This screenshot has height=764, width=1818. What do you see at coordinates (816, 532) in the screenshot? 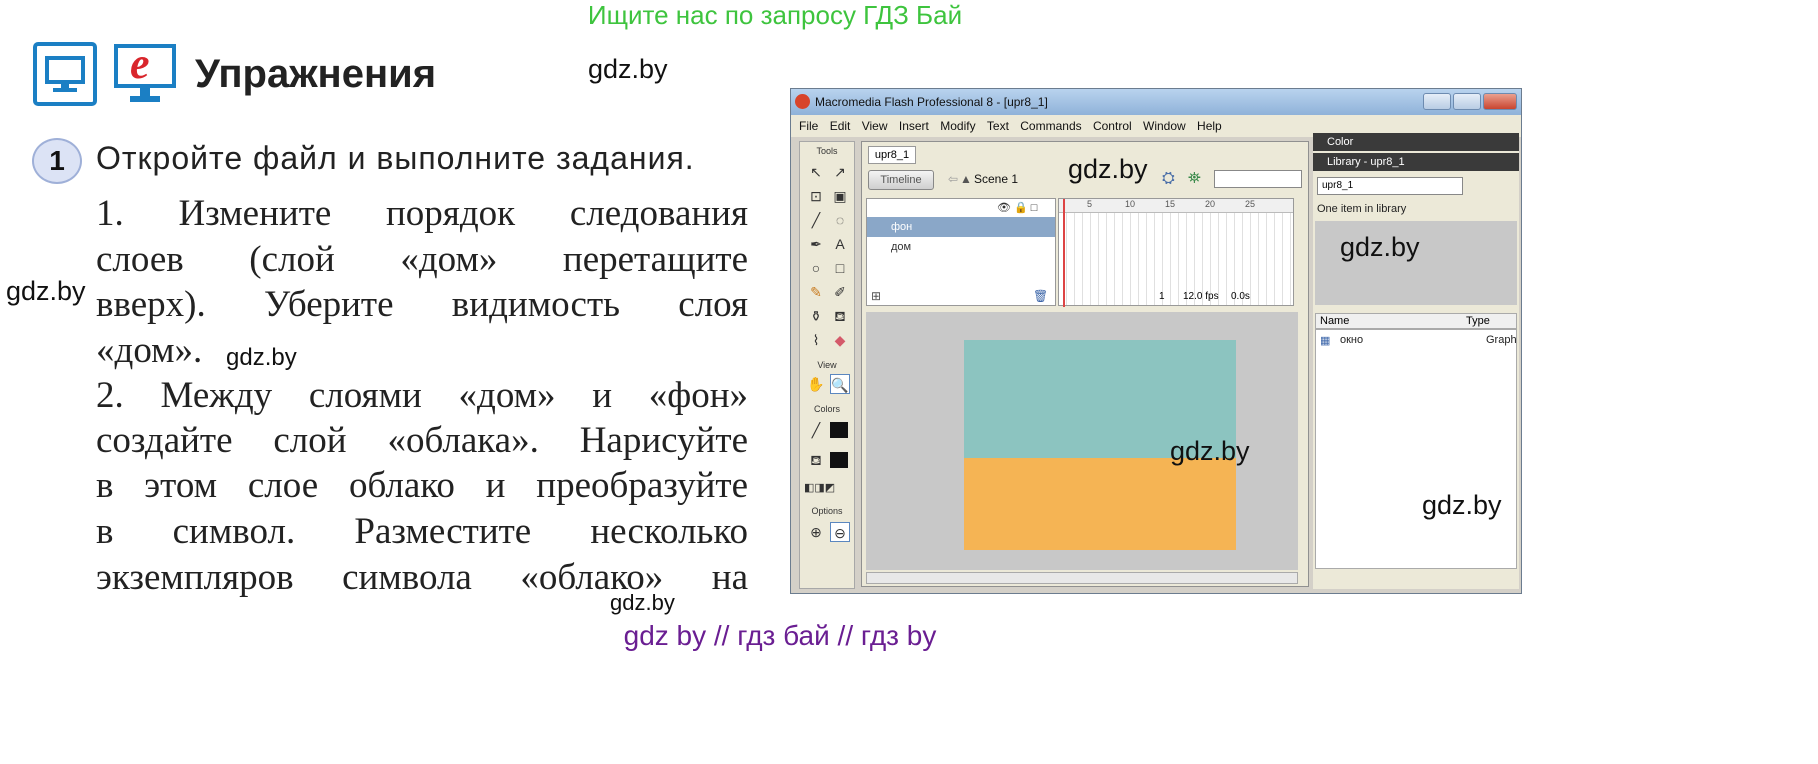
I see `zoom-in-icon: ⊕` at bounding box center [816, 532].